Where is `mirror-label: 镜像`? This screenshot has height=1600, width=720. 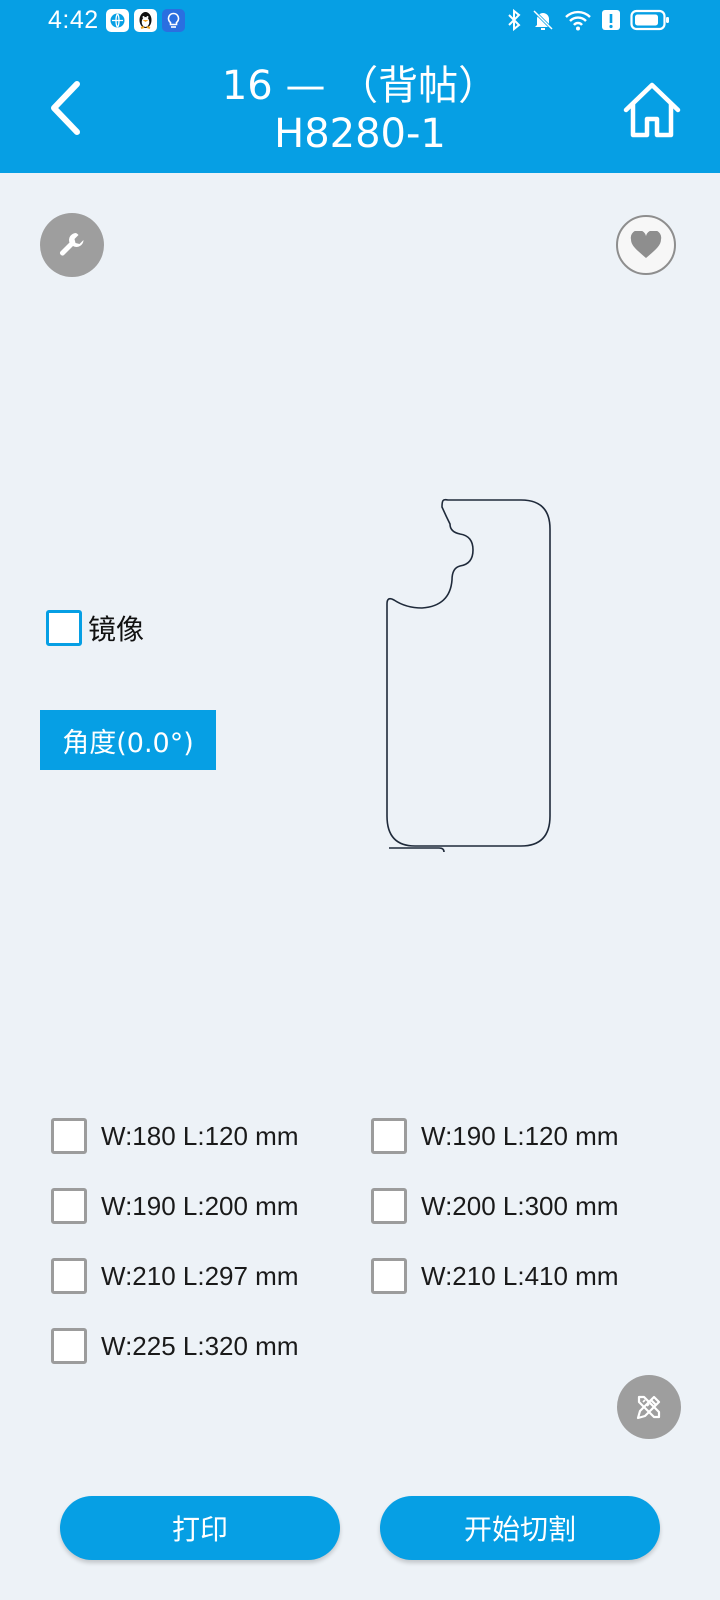
mirror-label: 镜像 is located at coordinates (116, 629).